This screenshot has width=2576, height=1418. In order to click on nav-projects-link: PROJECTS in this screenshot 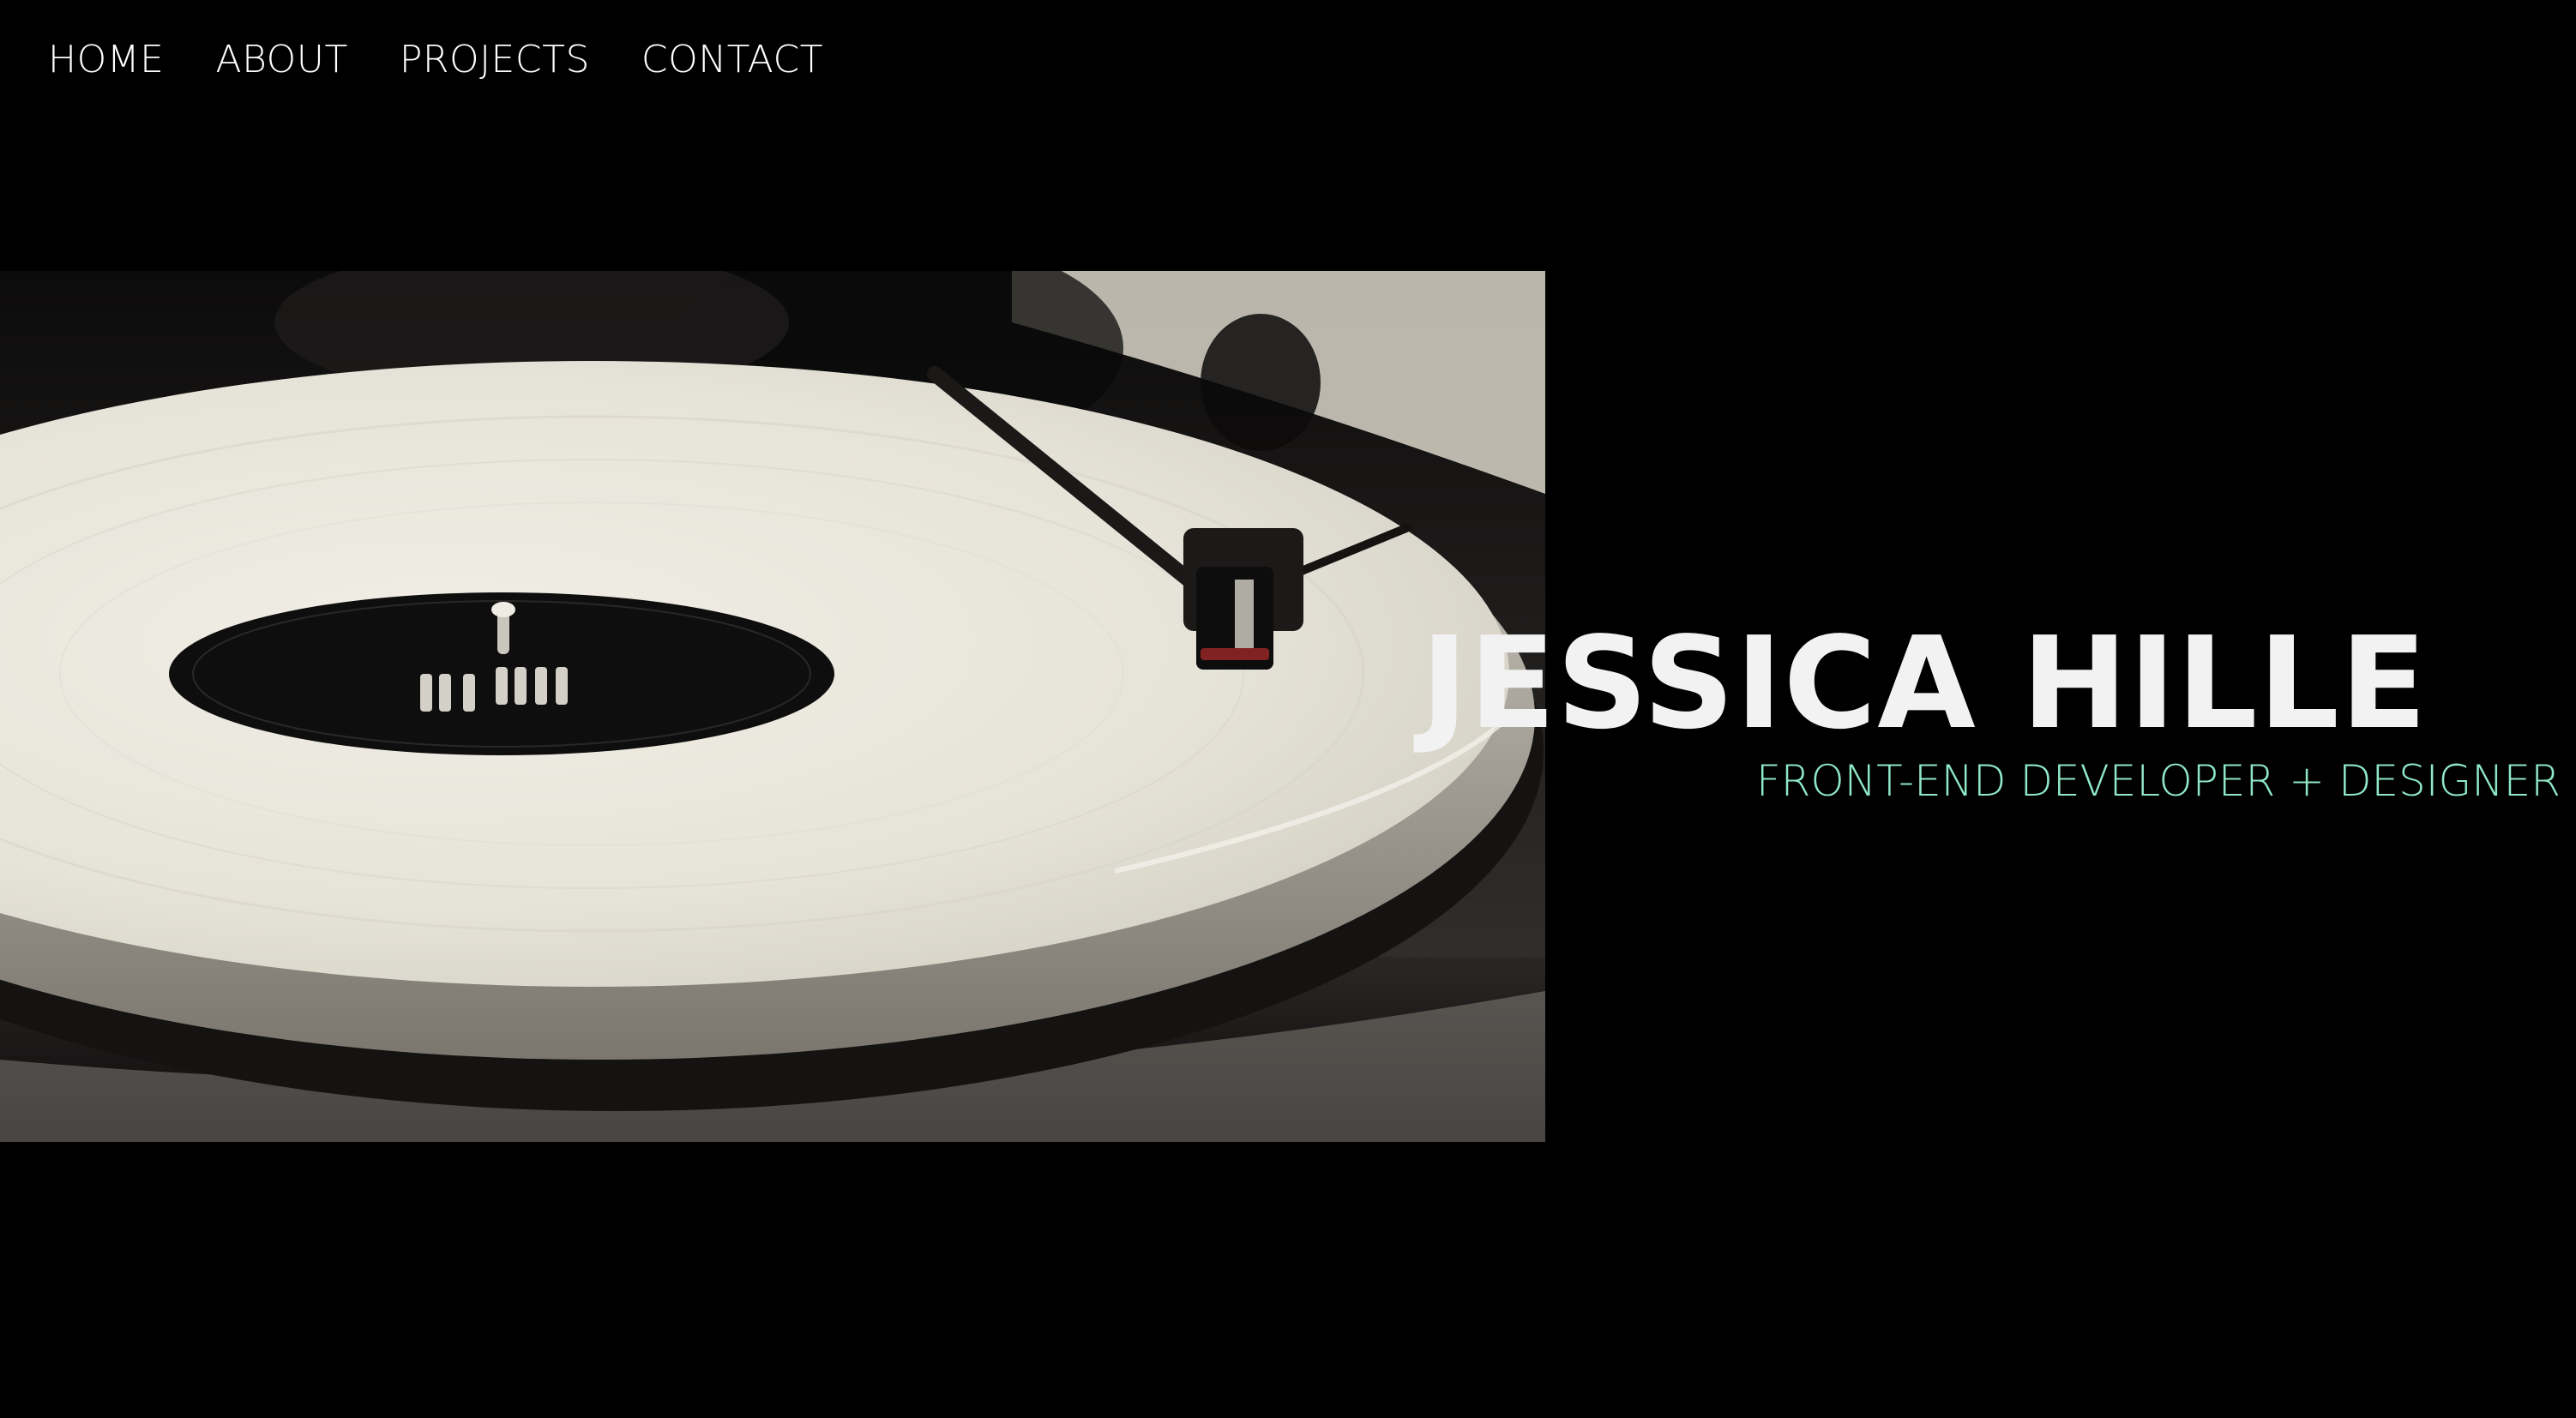, I will do `click(495, 60)`.